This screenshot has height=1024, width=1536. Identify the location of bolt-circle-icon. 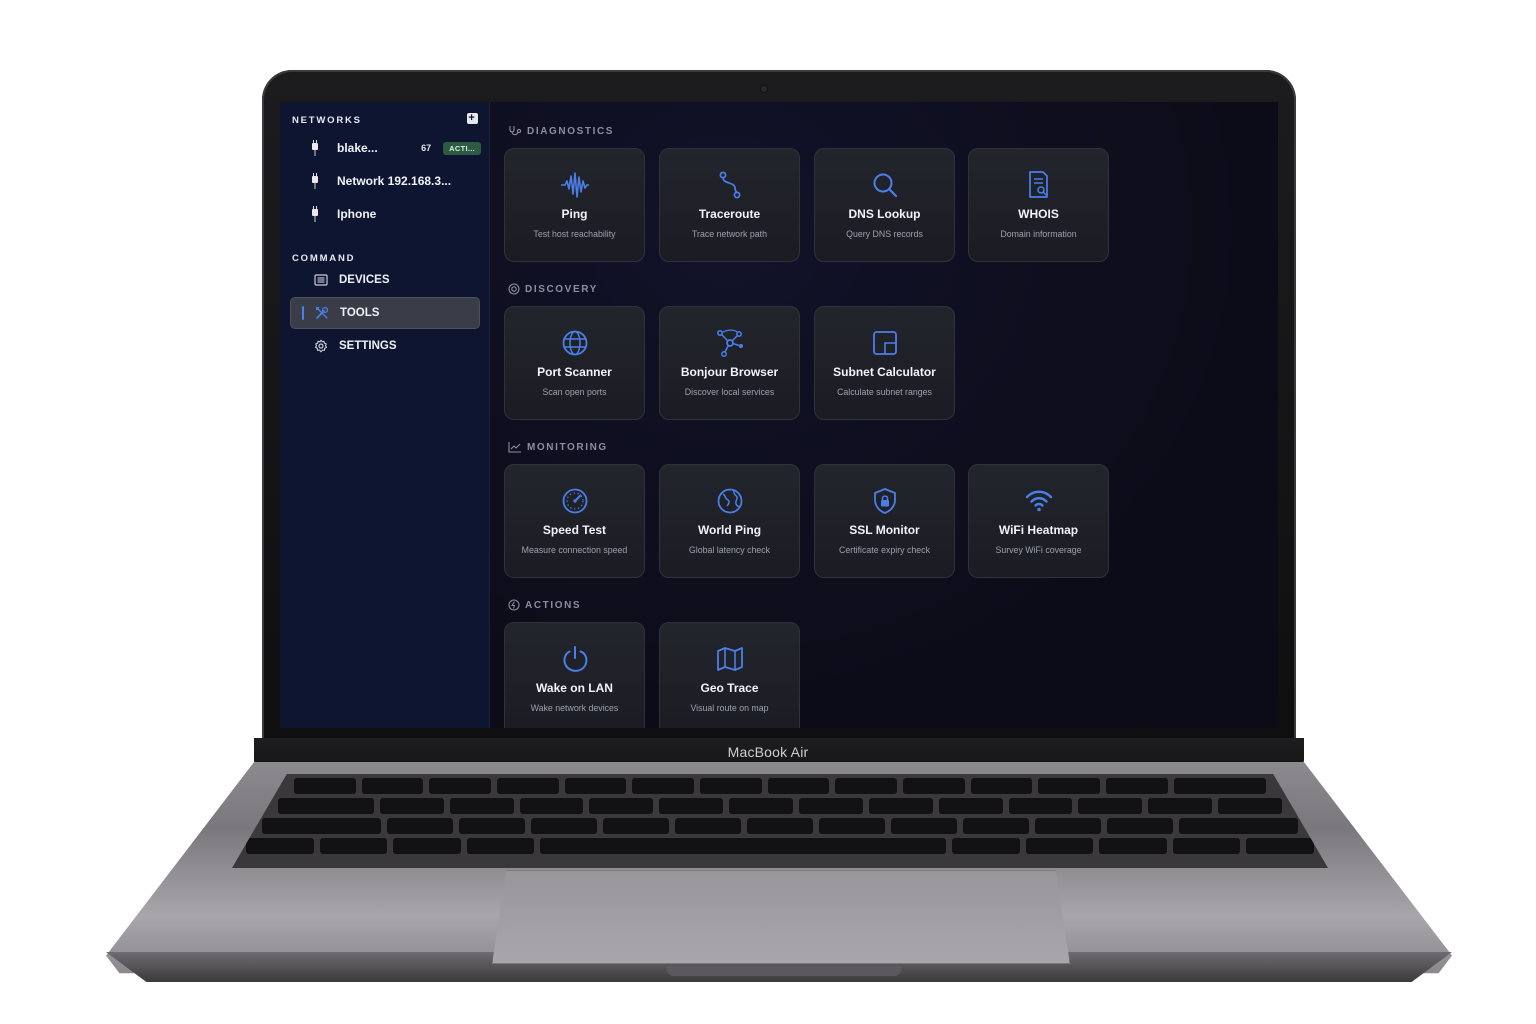
(514, 605).